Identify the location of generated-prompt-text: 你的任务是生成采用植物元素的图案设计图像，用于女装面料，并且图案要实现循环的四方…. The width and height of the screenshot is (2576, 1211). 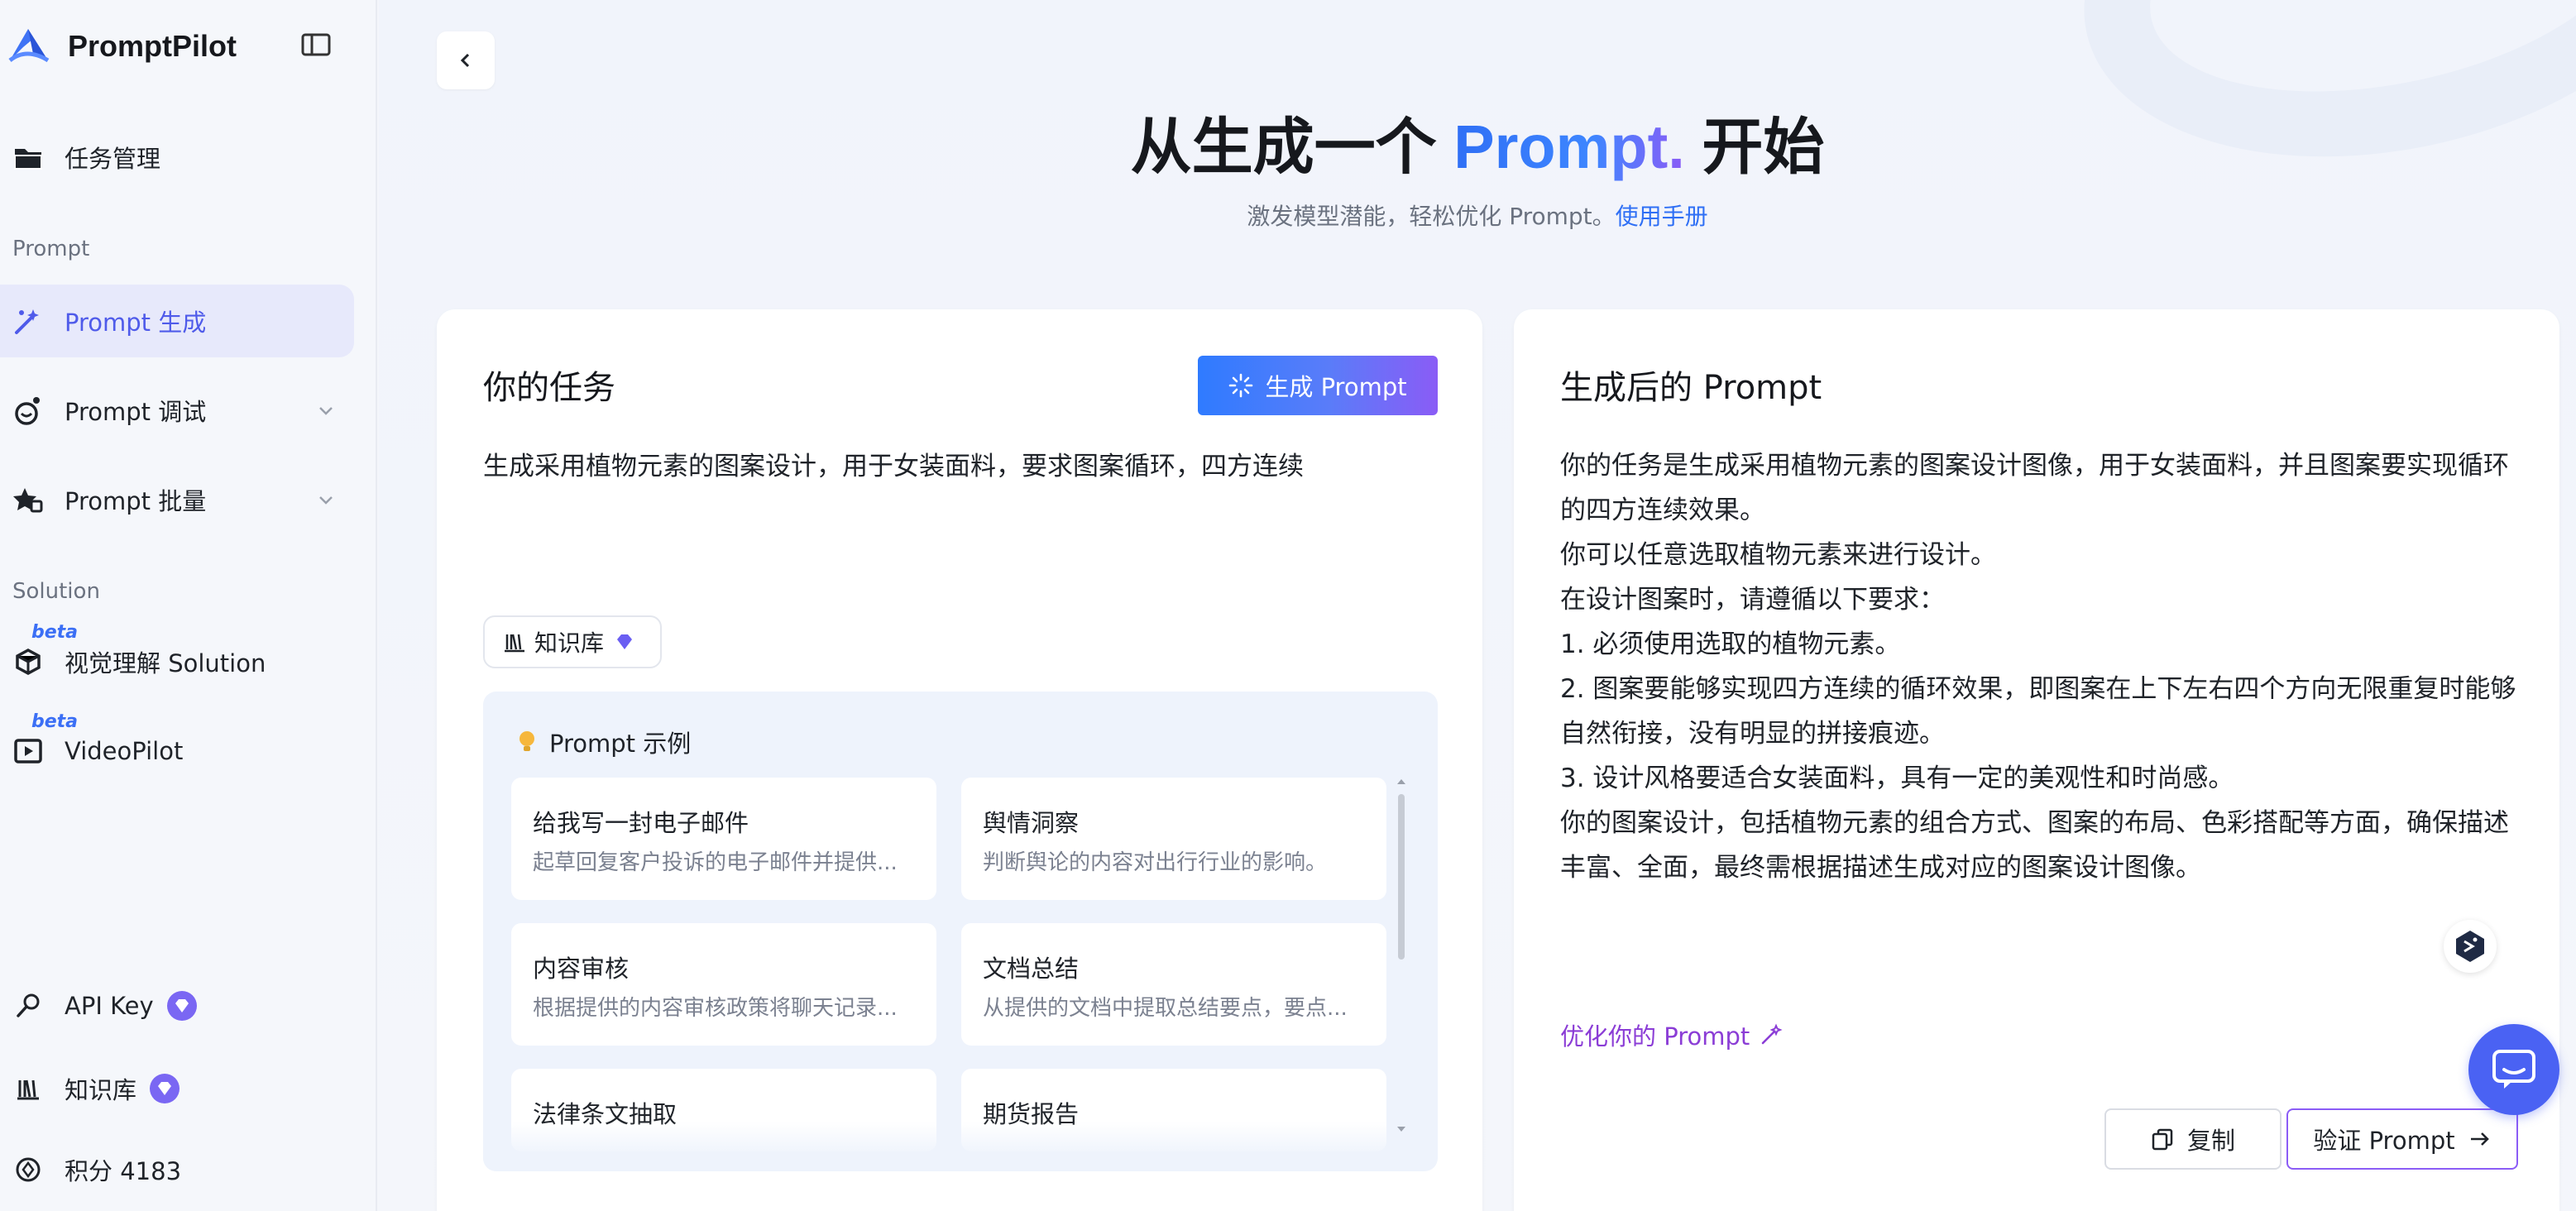
(2040, 667).